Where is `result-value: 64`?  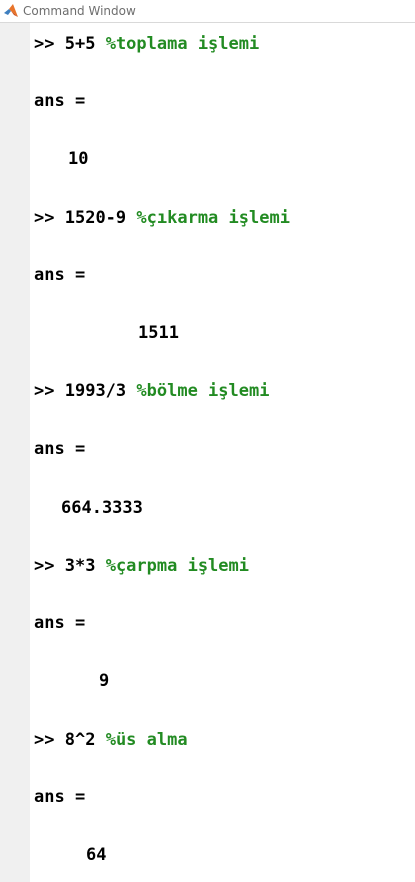
result-value: 64 is located at coordinates (96, 855).